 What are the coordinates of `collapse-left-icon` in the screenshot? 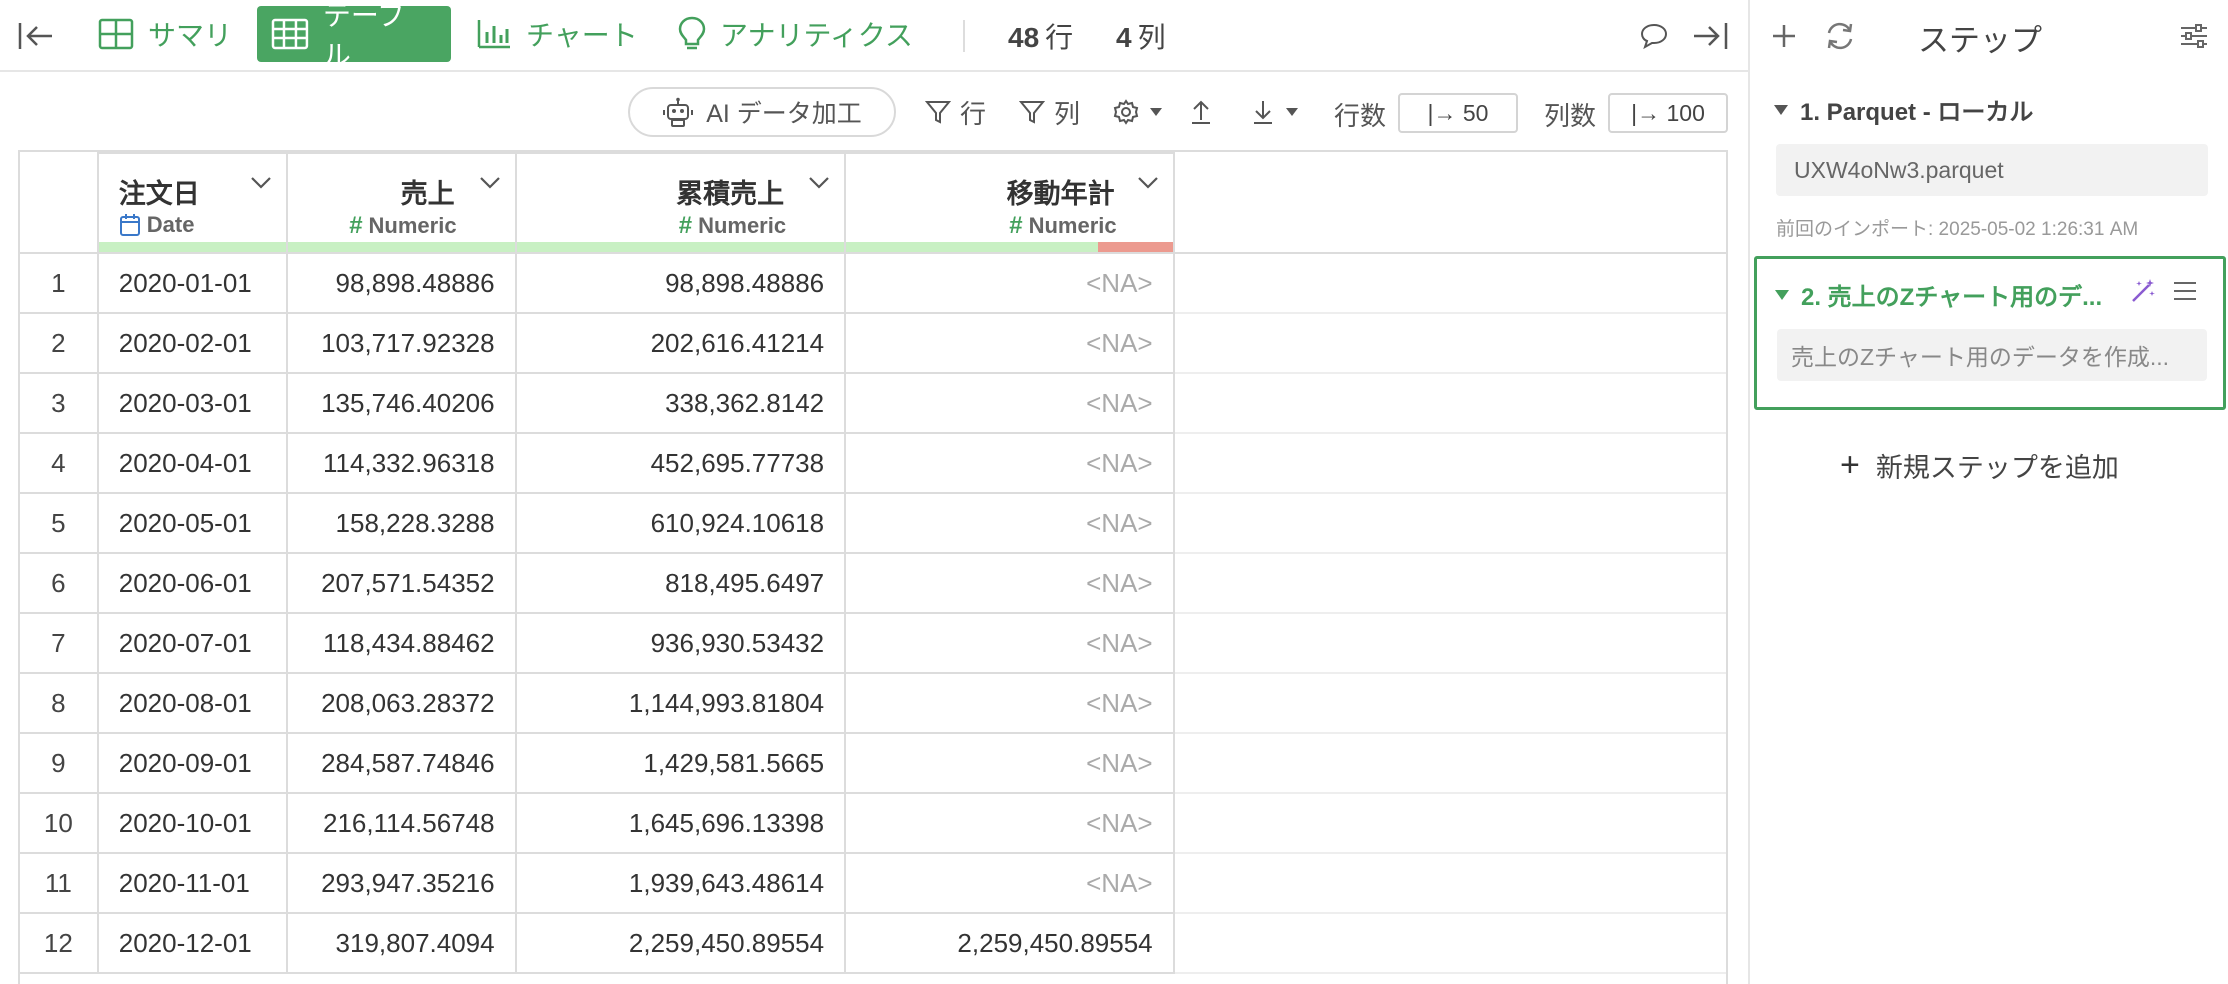 It's located at (36, 36).